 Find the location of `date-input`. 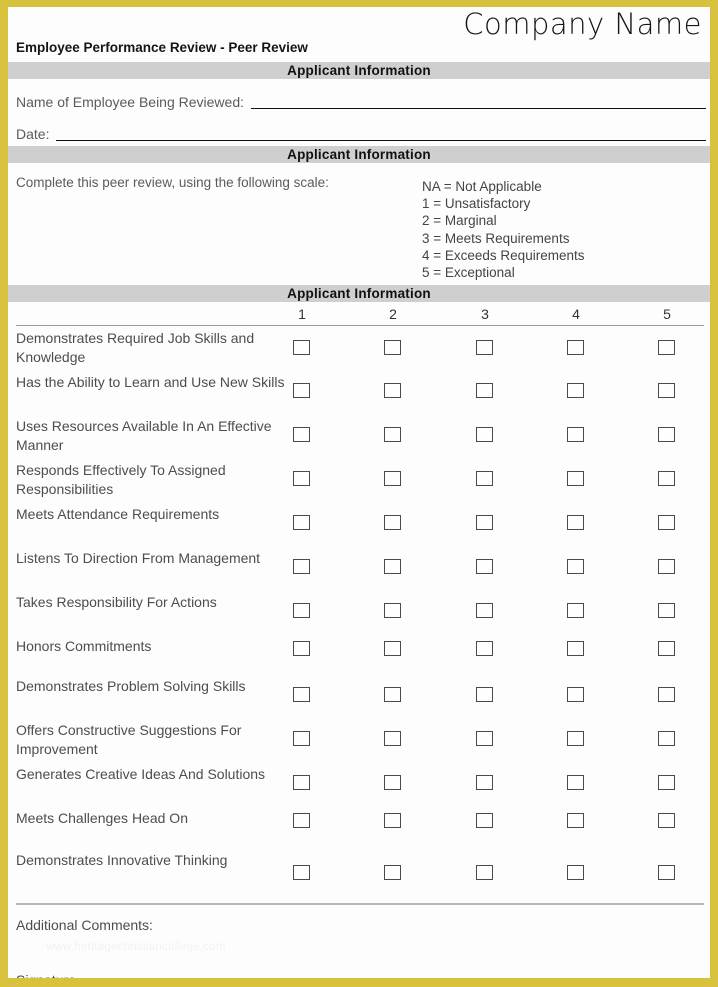

date-input is located at coordinates (377, 134).